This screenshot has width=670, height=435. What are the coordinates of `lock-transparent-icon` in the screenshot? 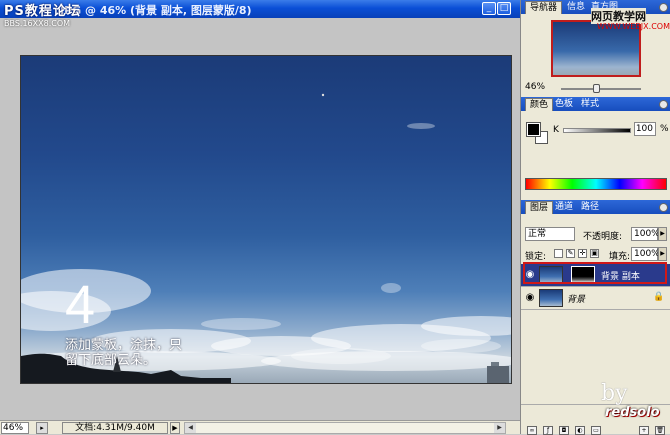 It's located at (558, 253).